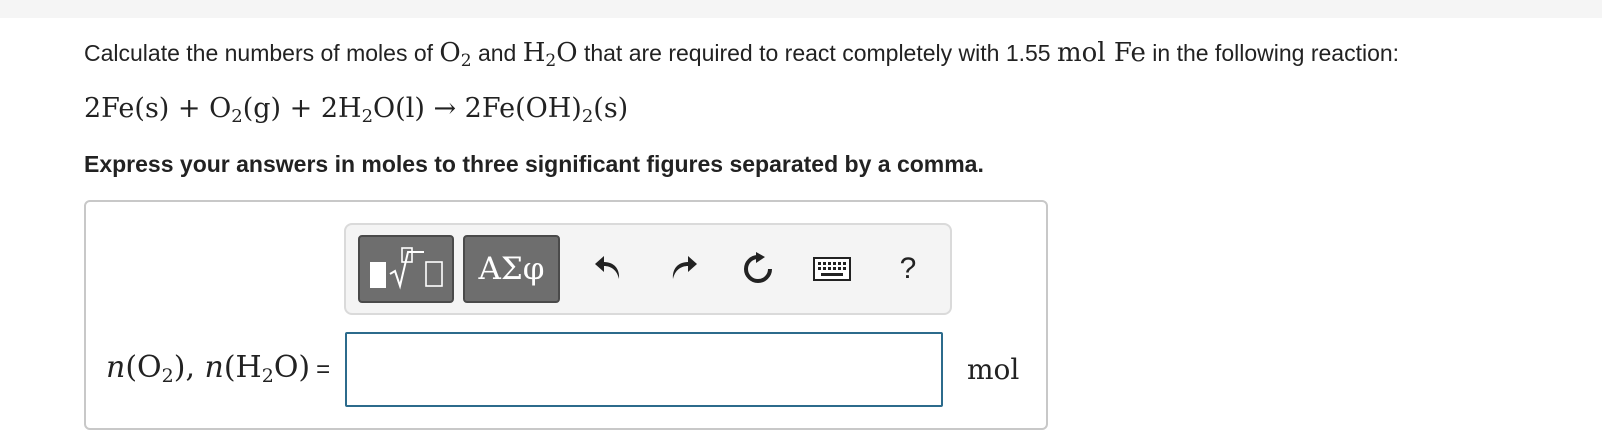 This screenshot has height=448, width=1602. I want to click on answer-input, so click(644, 369).